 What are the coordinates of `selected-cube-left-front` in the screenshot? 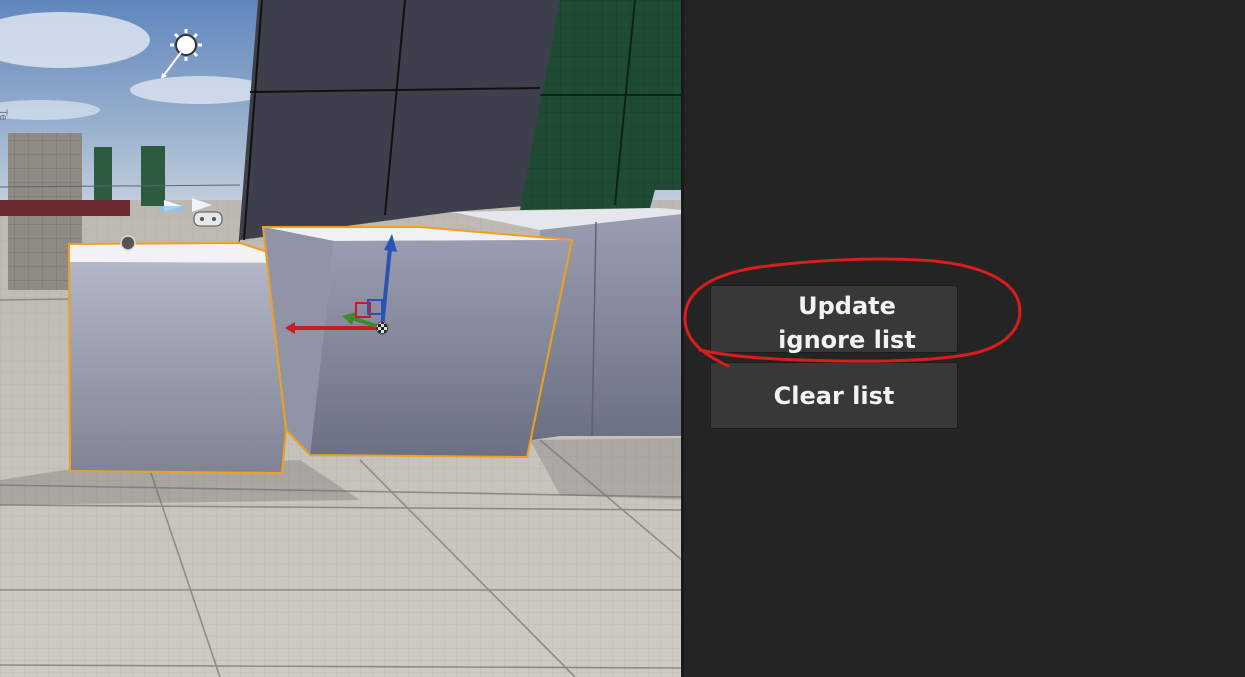 It's located at (186, 367).